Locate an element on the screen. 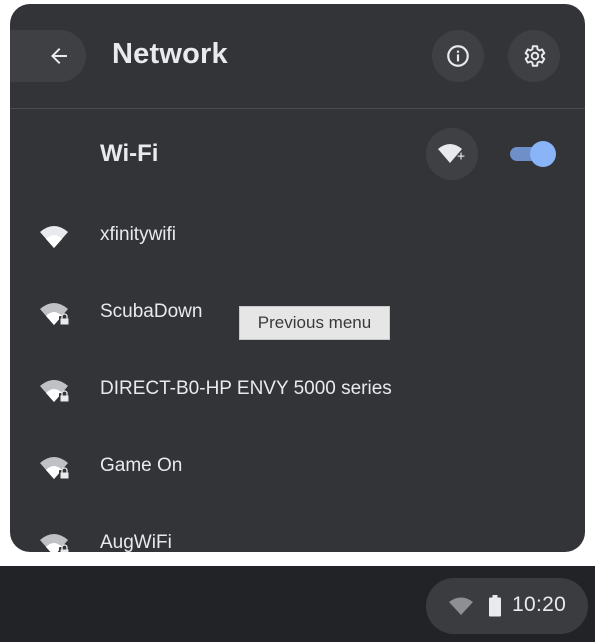  toggle-knob is located at coordinates (543, 154).